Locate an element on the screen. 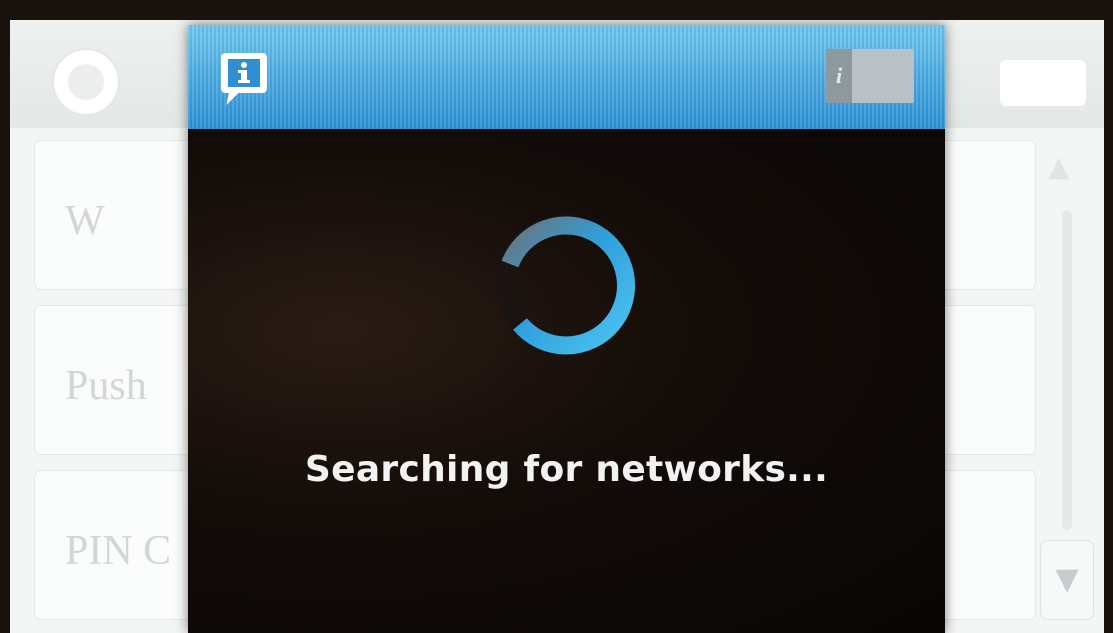 The image size is (1113, 633). scroll-track is located at coordinates (1067, 370).